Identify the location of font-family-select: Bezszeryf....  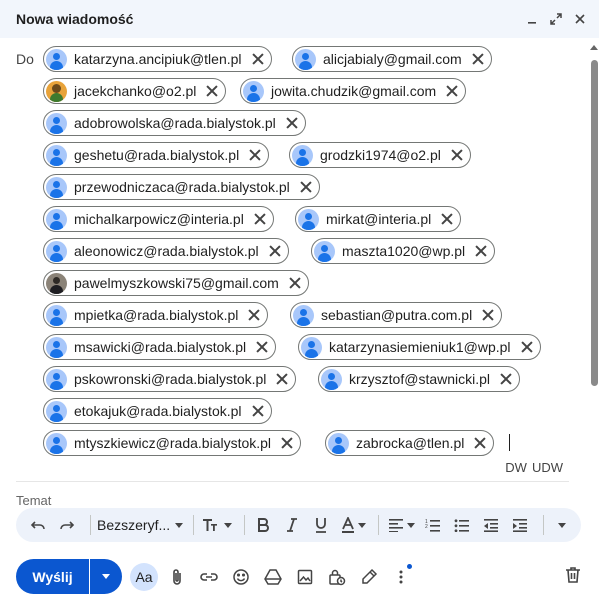
(140, 525).